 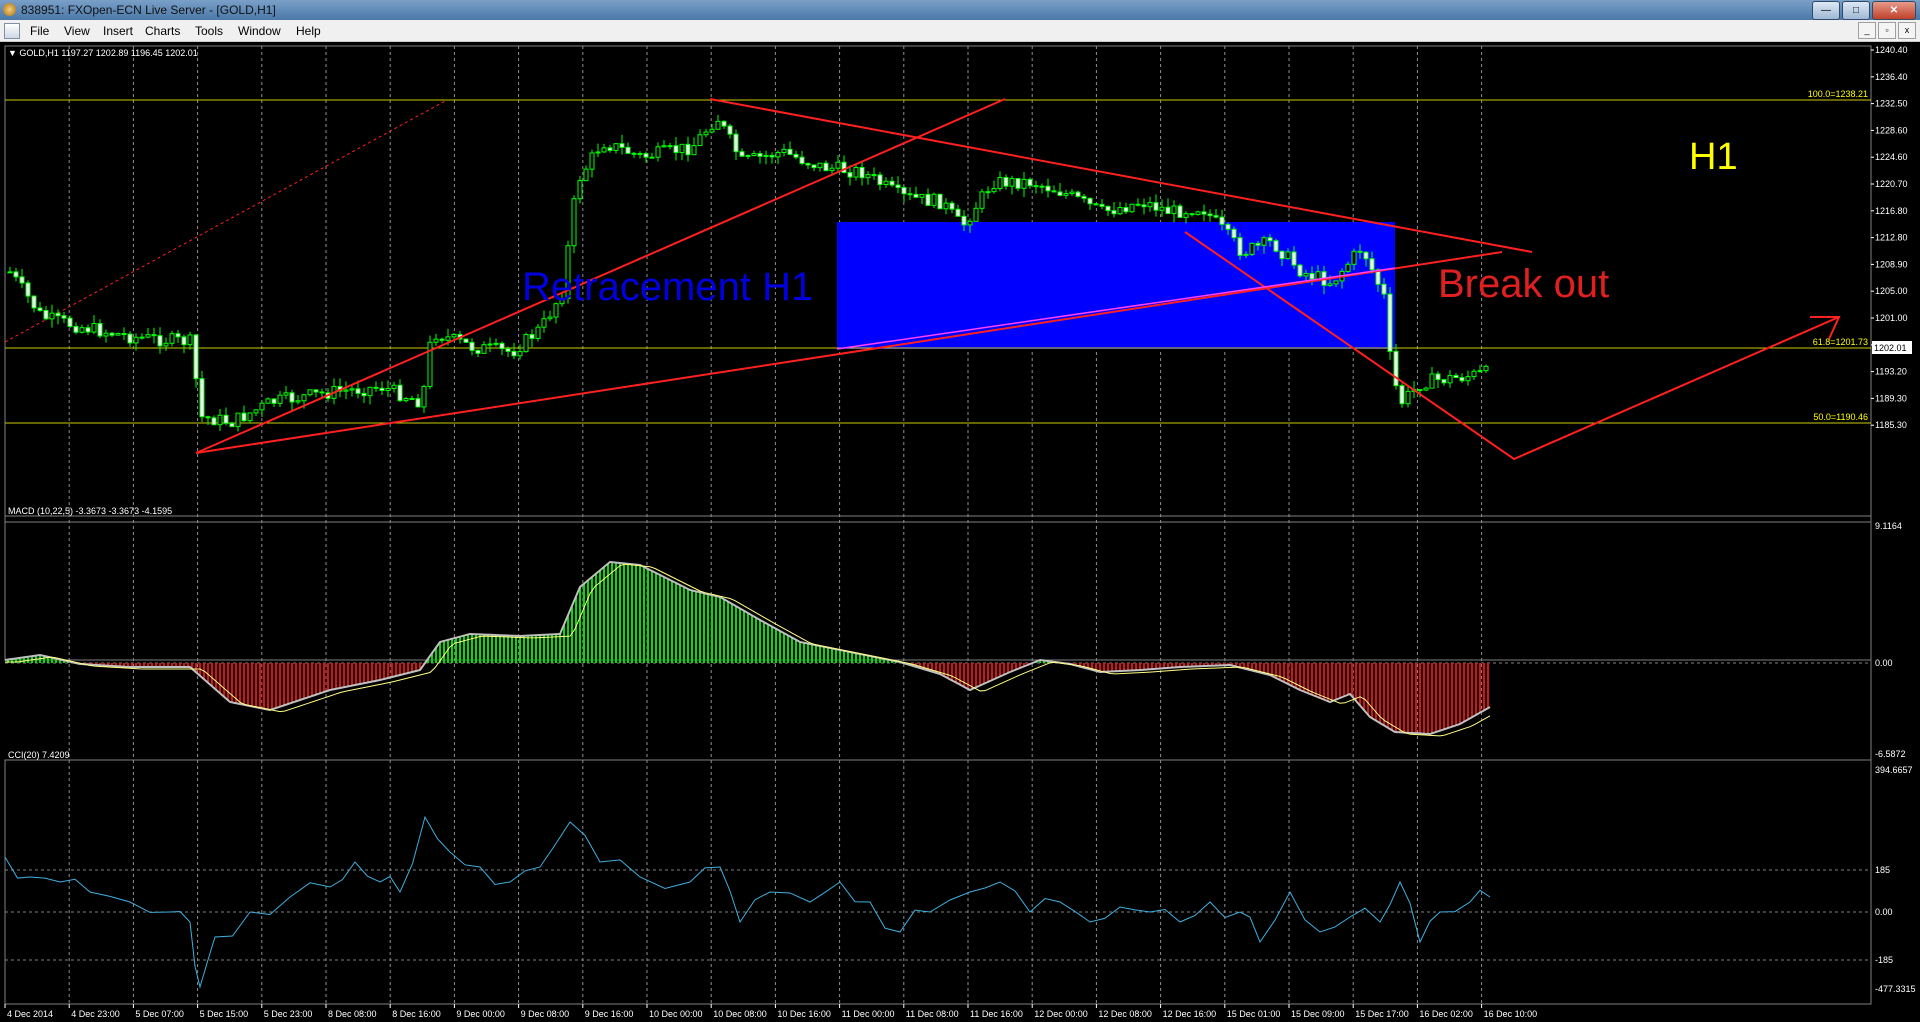 What do you see at coordinates (1891, 291) in the screenshot?
I see `price-tick-label: 1205.00` at bounding box center [1891, 291].